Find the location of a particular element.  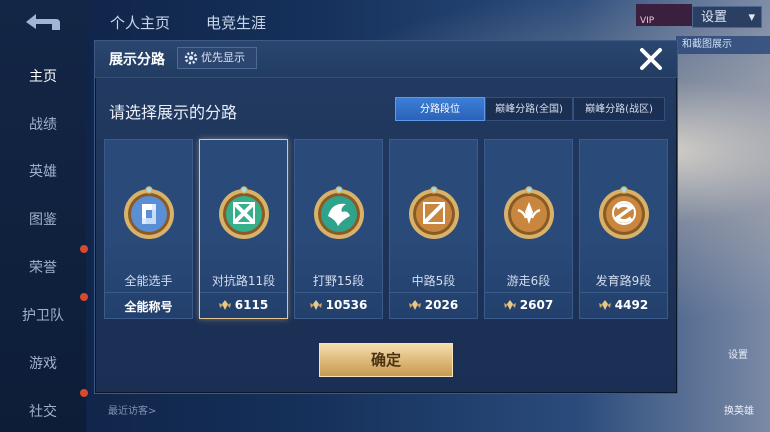

gear-icon is located at coordinates (191, 58).